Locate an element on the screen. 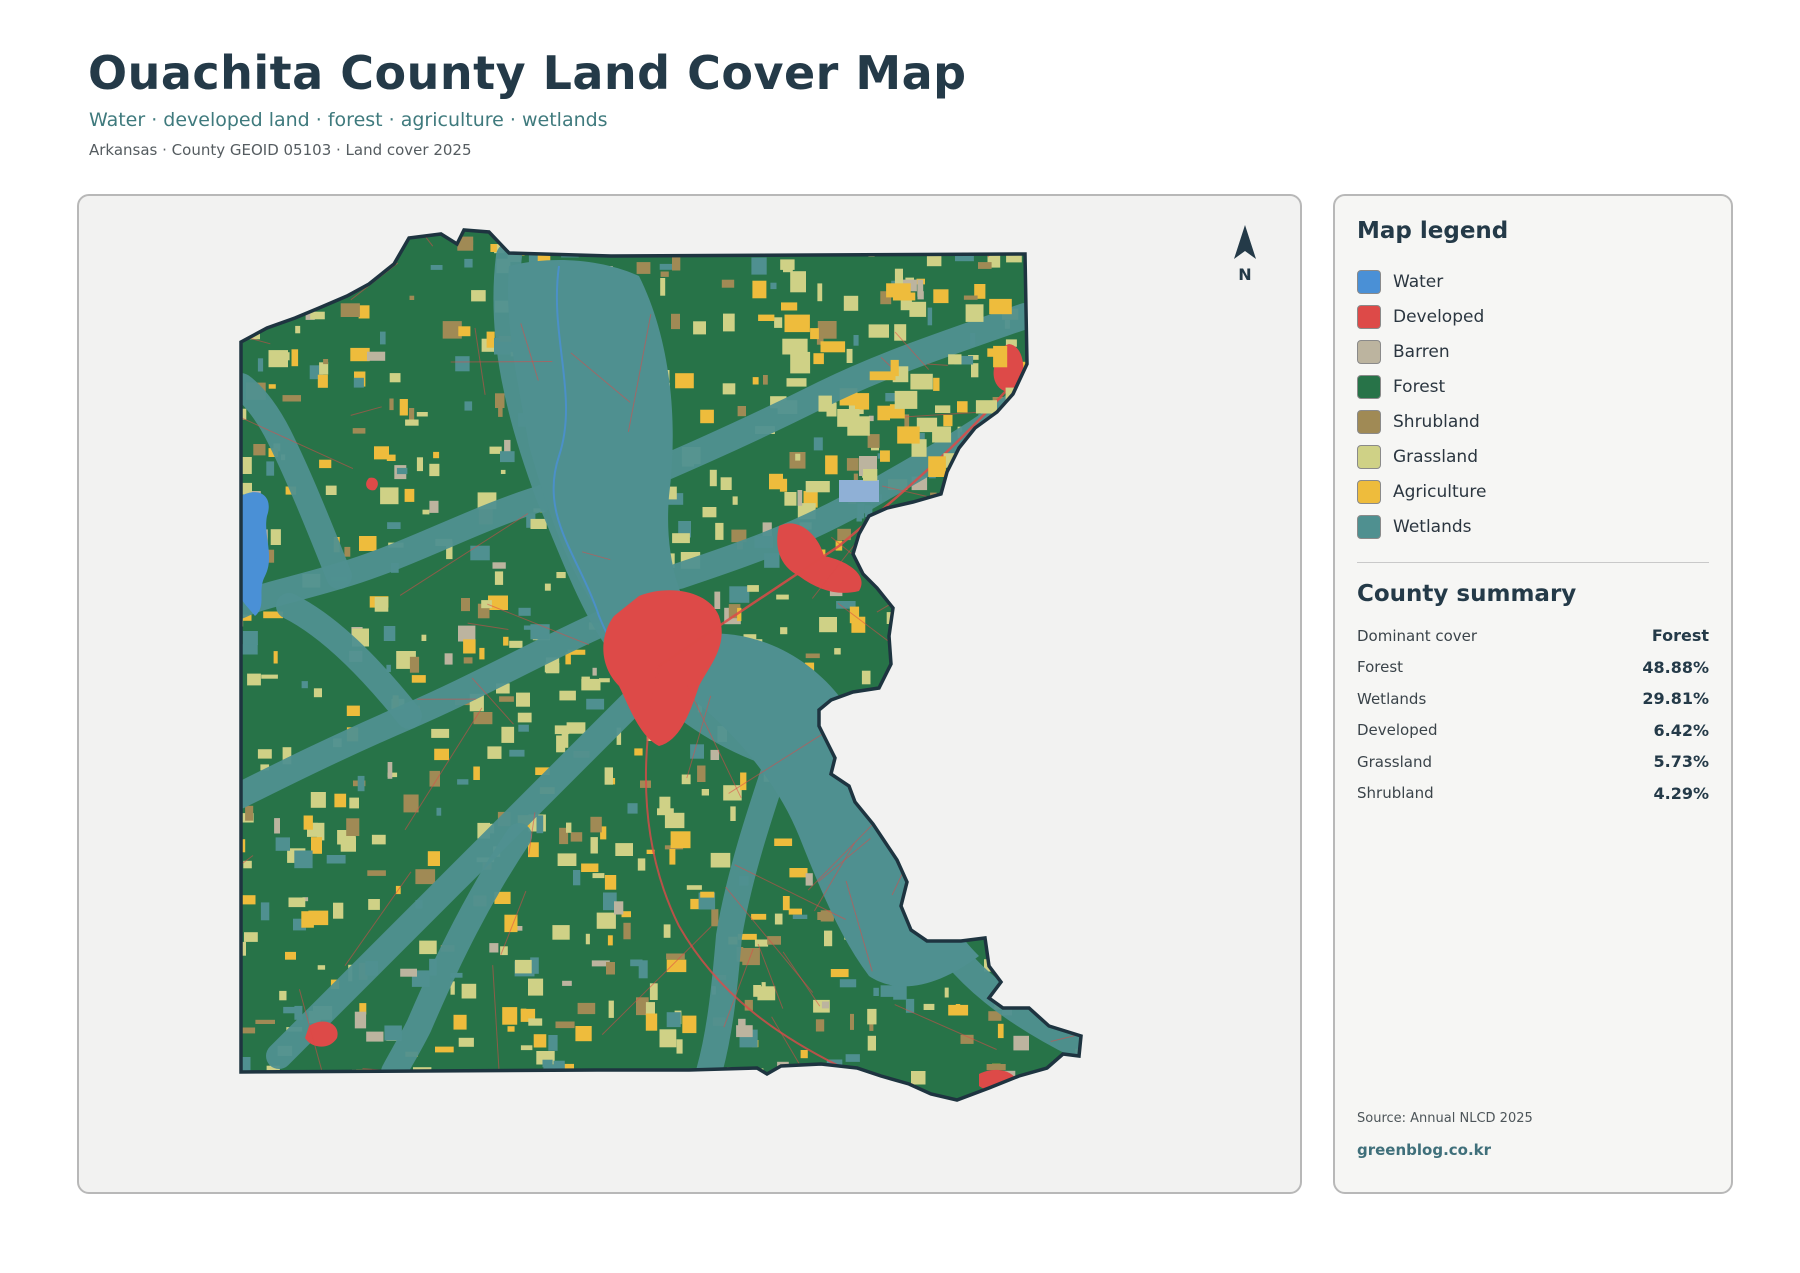  legend-item-wetlands: Wetlands is located at coordinates (1422, 526).